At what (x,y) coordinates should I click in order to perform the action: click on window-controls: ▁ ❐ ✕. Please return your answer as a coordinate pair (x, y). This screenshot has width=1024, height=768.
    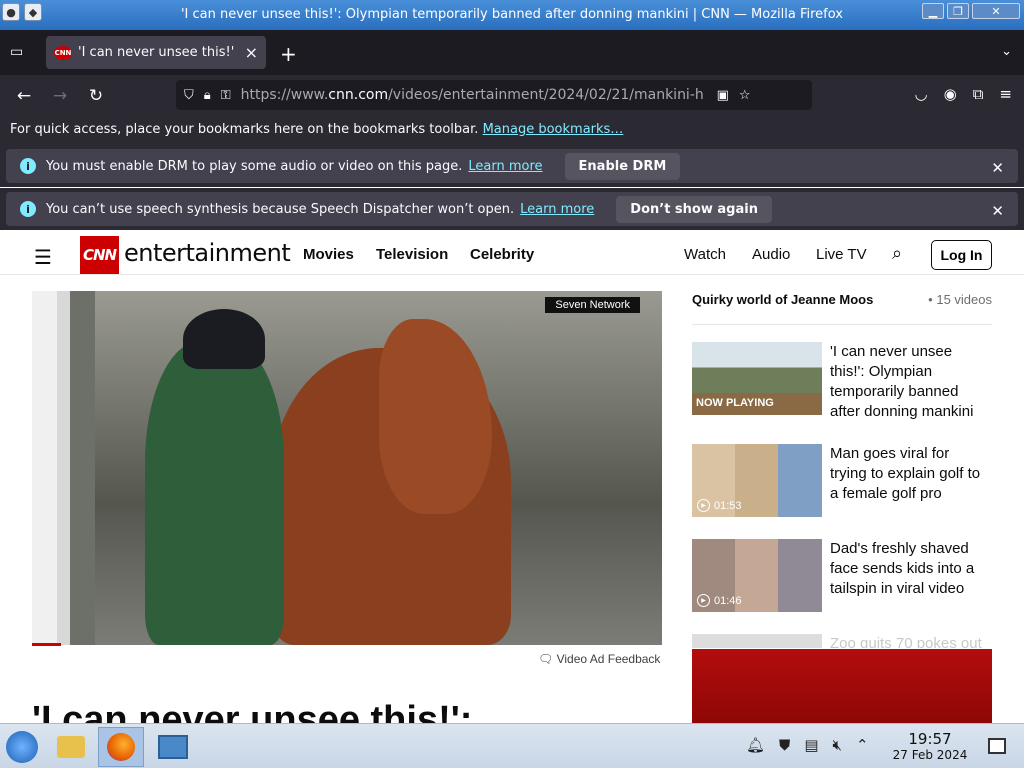
    Looking at the image, I should click on (971, 11).